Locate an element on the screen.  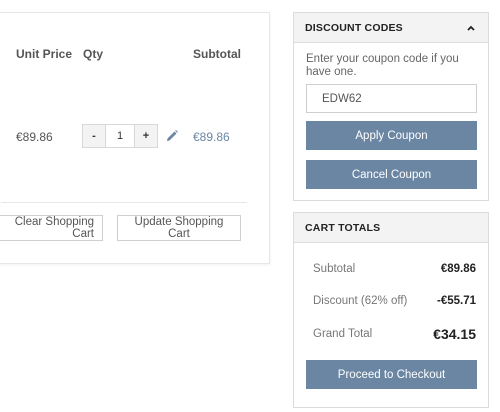
totals-row-subtotal: Subtotal €89.86 is located at coordinates (394, 269).